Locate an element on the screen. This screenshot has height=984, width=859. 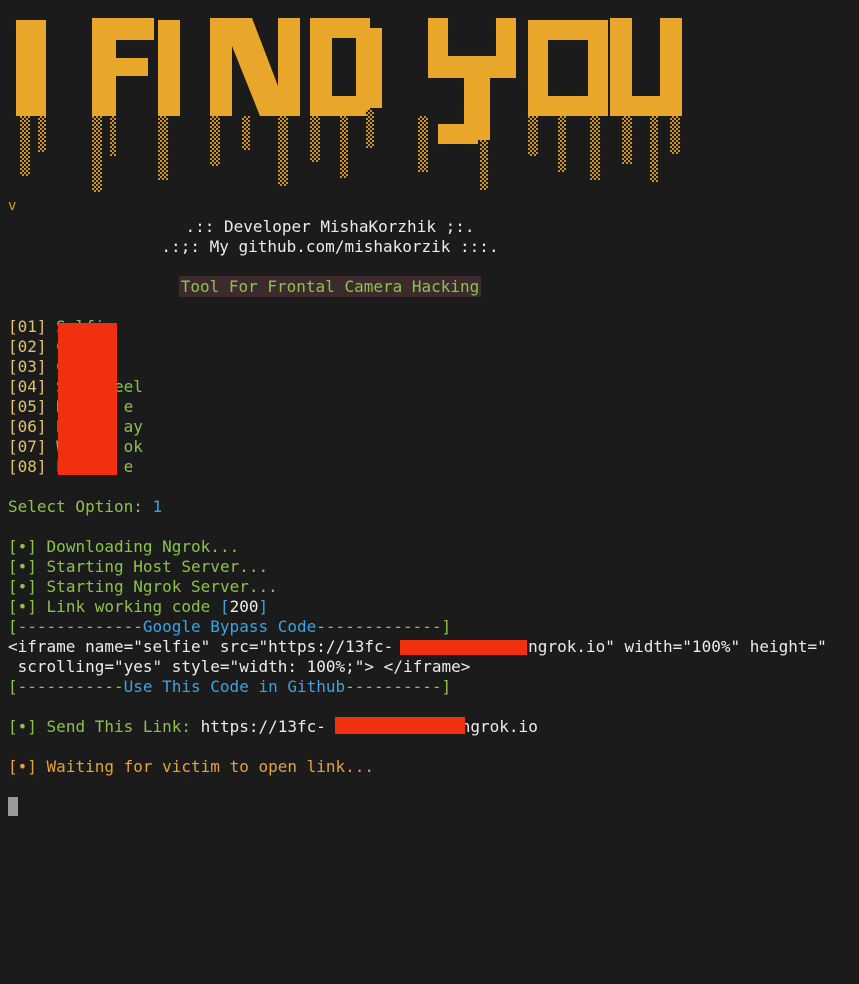
tagline: Tool For Frontal Camera Hacking is located at coordinates (330, 286).